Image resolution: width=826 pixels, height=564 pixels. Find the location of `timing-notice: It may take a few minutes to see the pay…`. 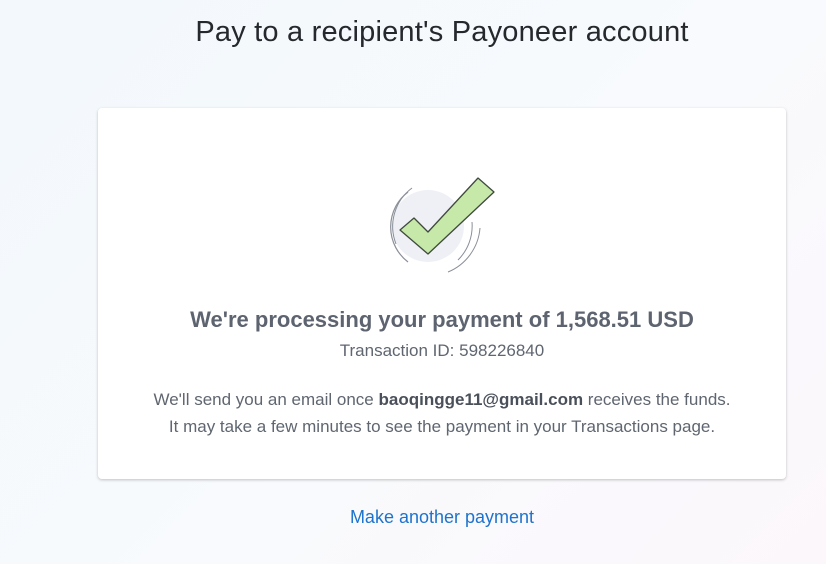

timing-notice: It may take a few minutes to see the pay… is located at coordinates (442, 426).